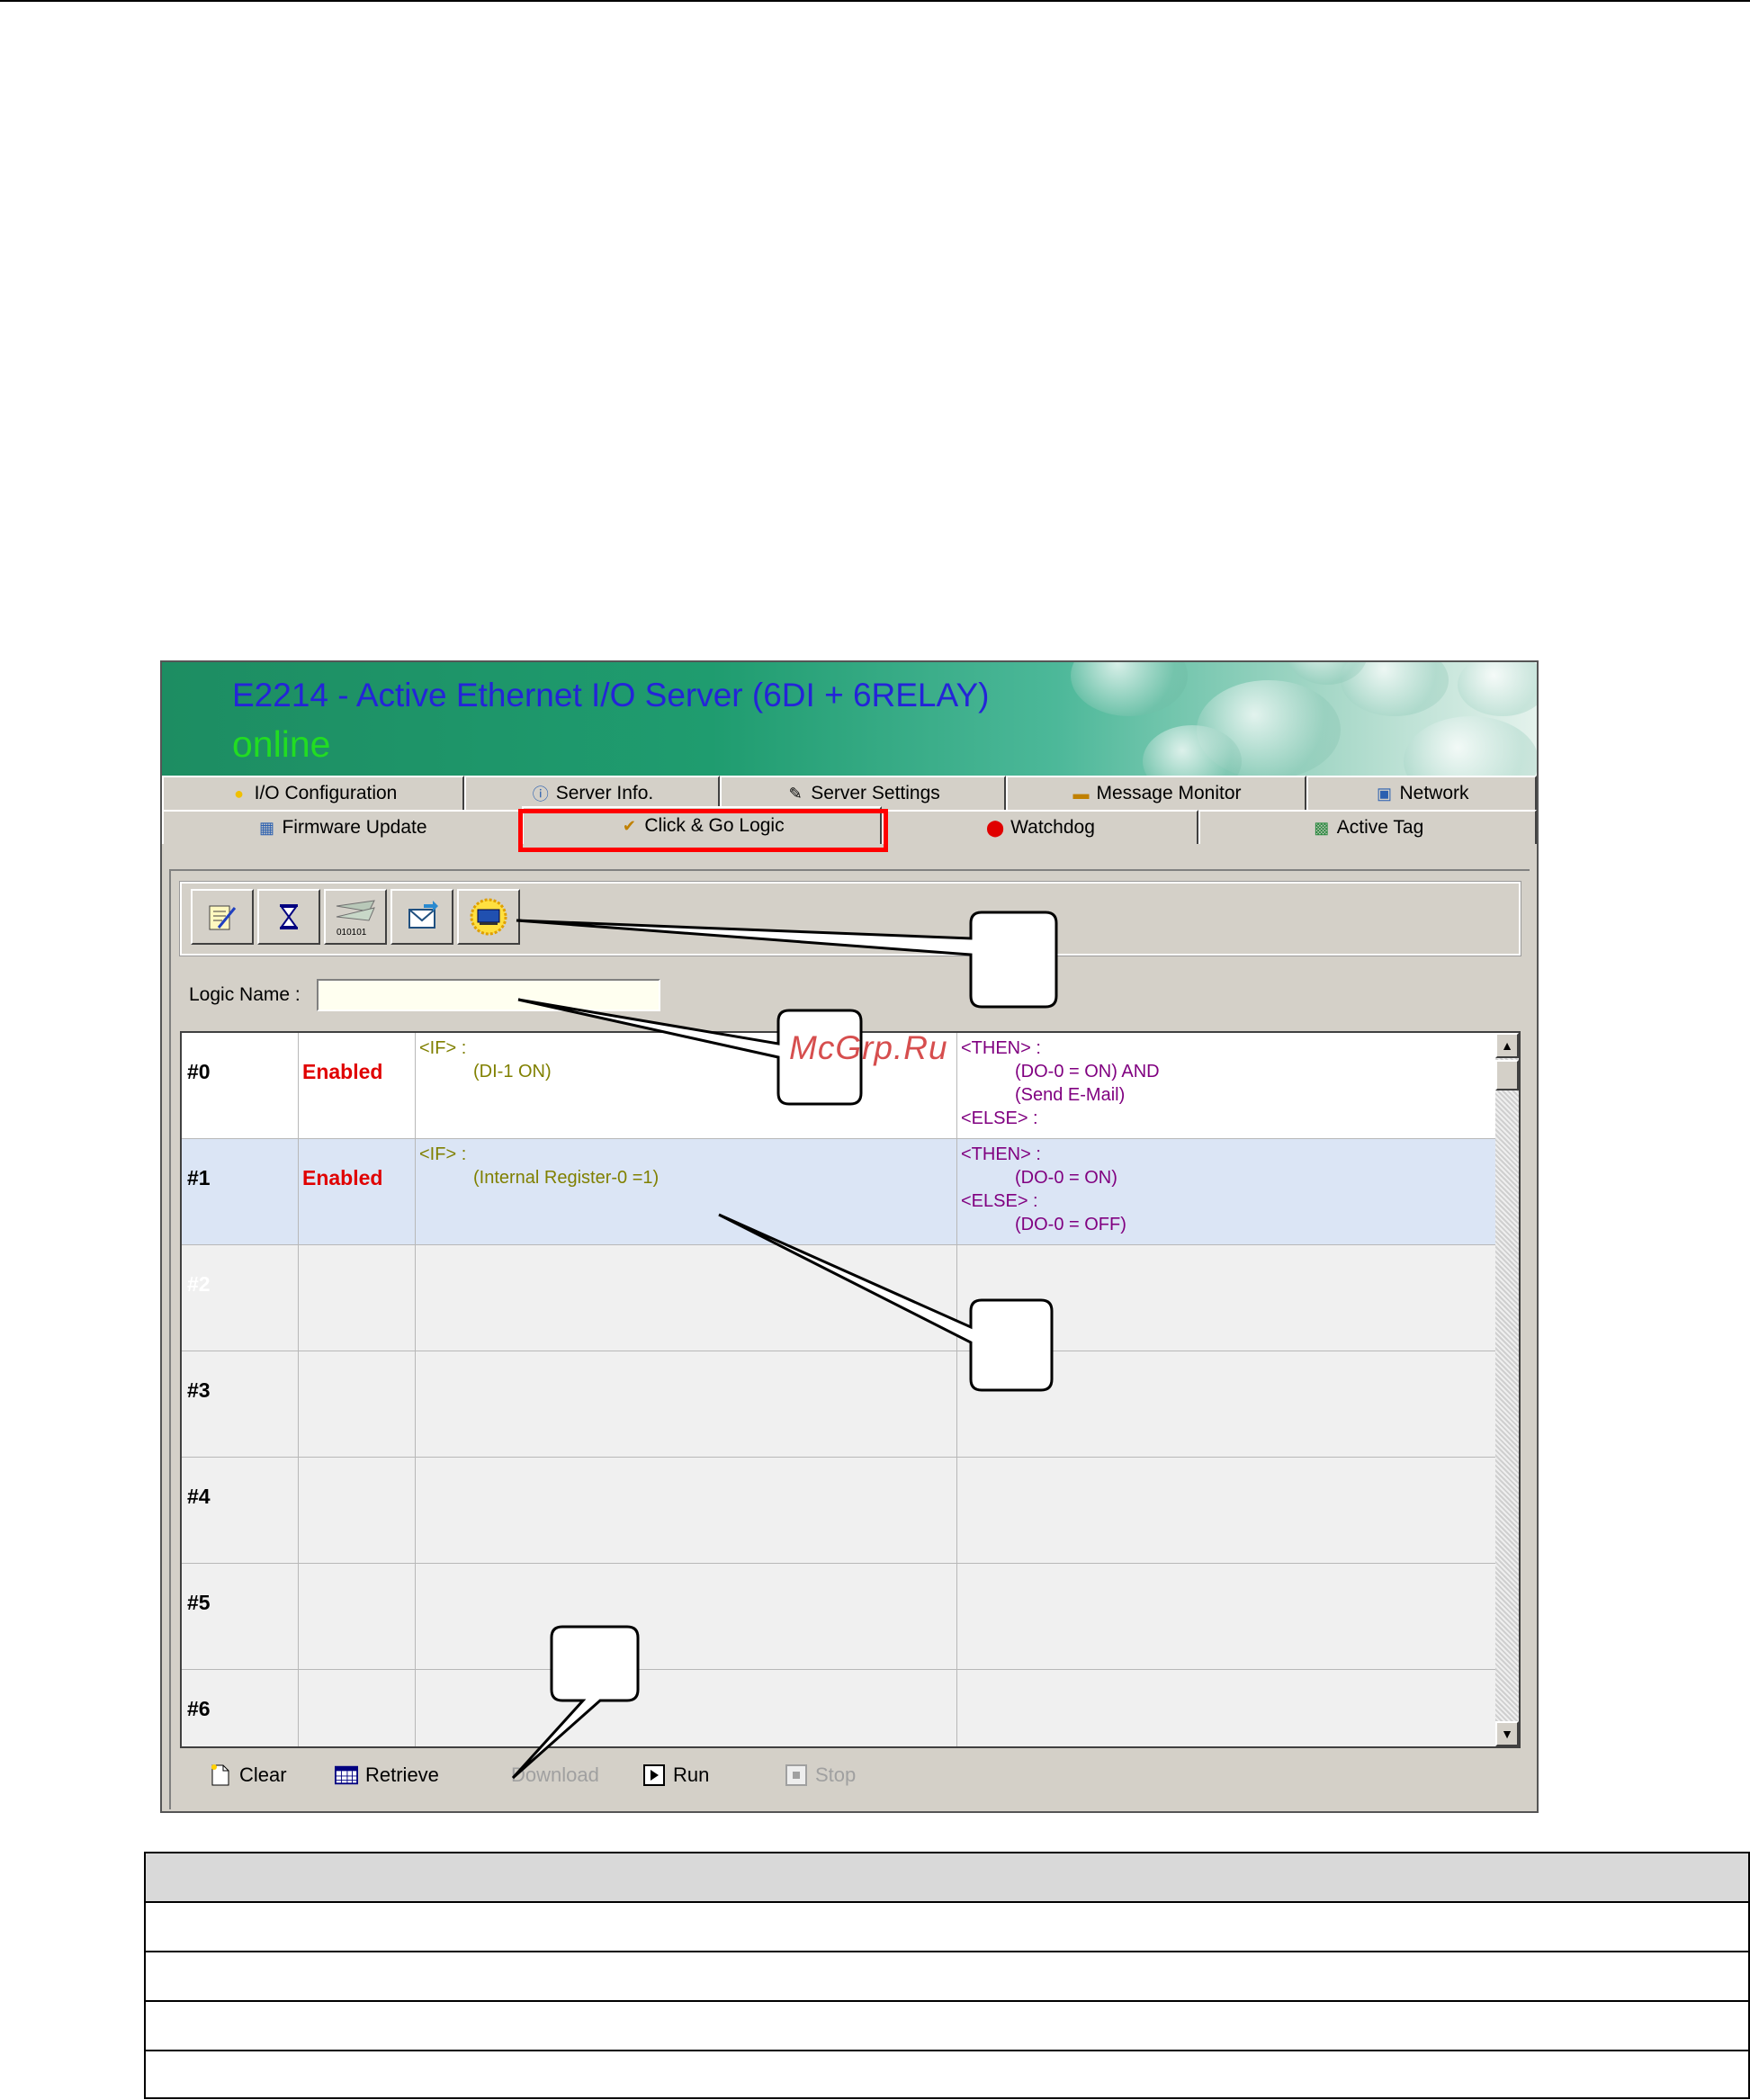 The image size is (1750, 2100). What do you see at coordinates (850, 918) in the screenshot?
I see `logic-toolbar: 010101` at bounding box center [850, 918].